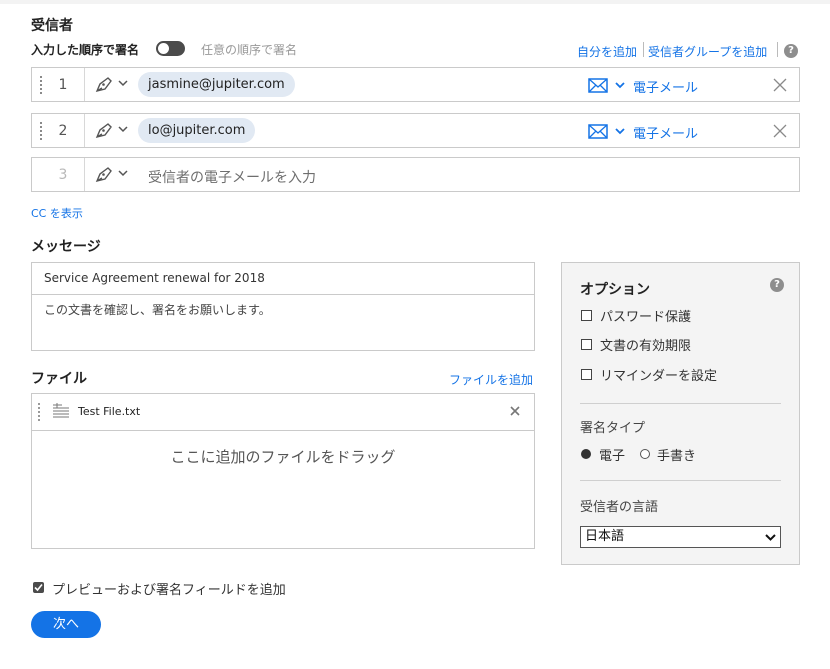  What do you see at coordinates (283, 412) in the screenshot?
I see `file-item: Test File.txt` at bounding box center [283, 412].